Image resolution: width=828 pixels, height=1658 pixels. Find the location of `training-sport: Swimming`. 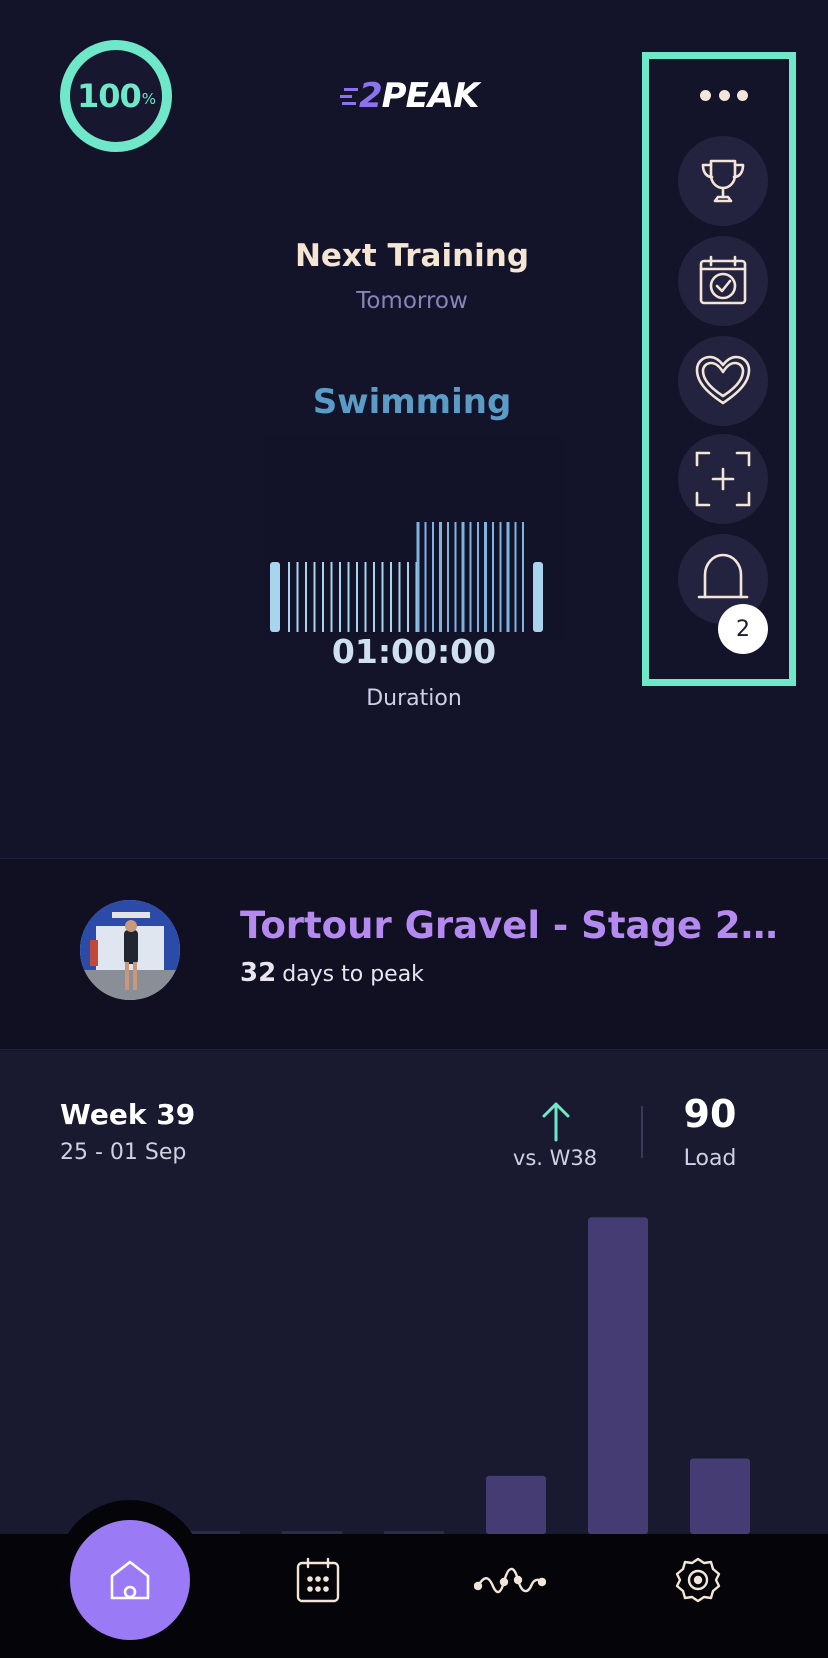

training-sport: Swimming is located at coordinates (412, 402).